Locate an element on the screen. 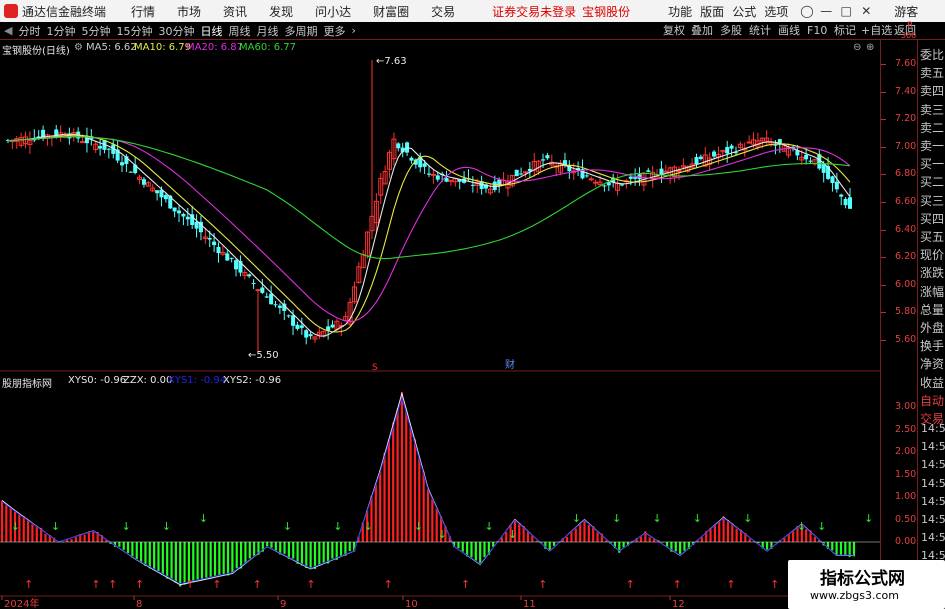  login-notice: 证券交易未登录 is located at coordinates (534, 11).